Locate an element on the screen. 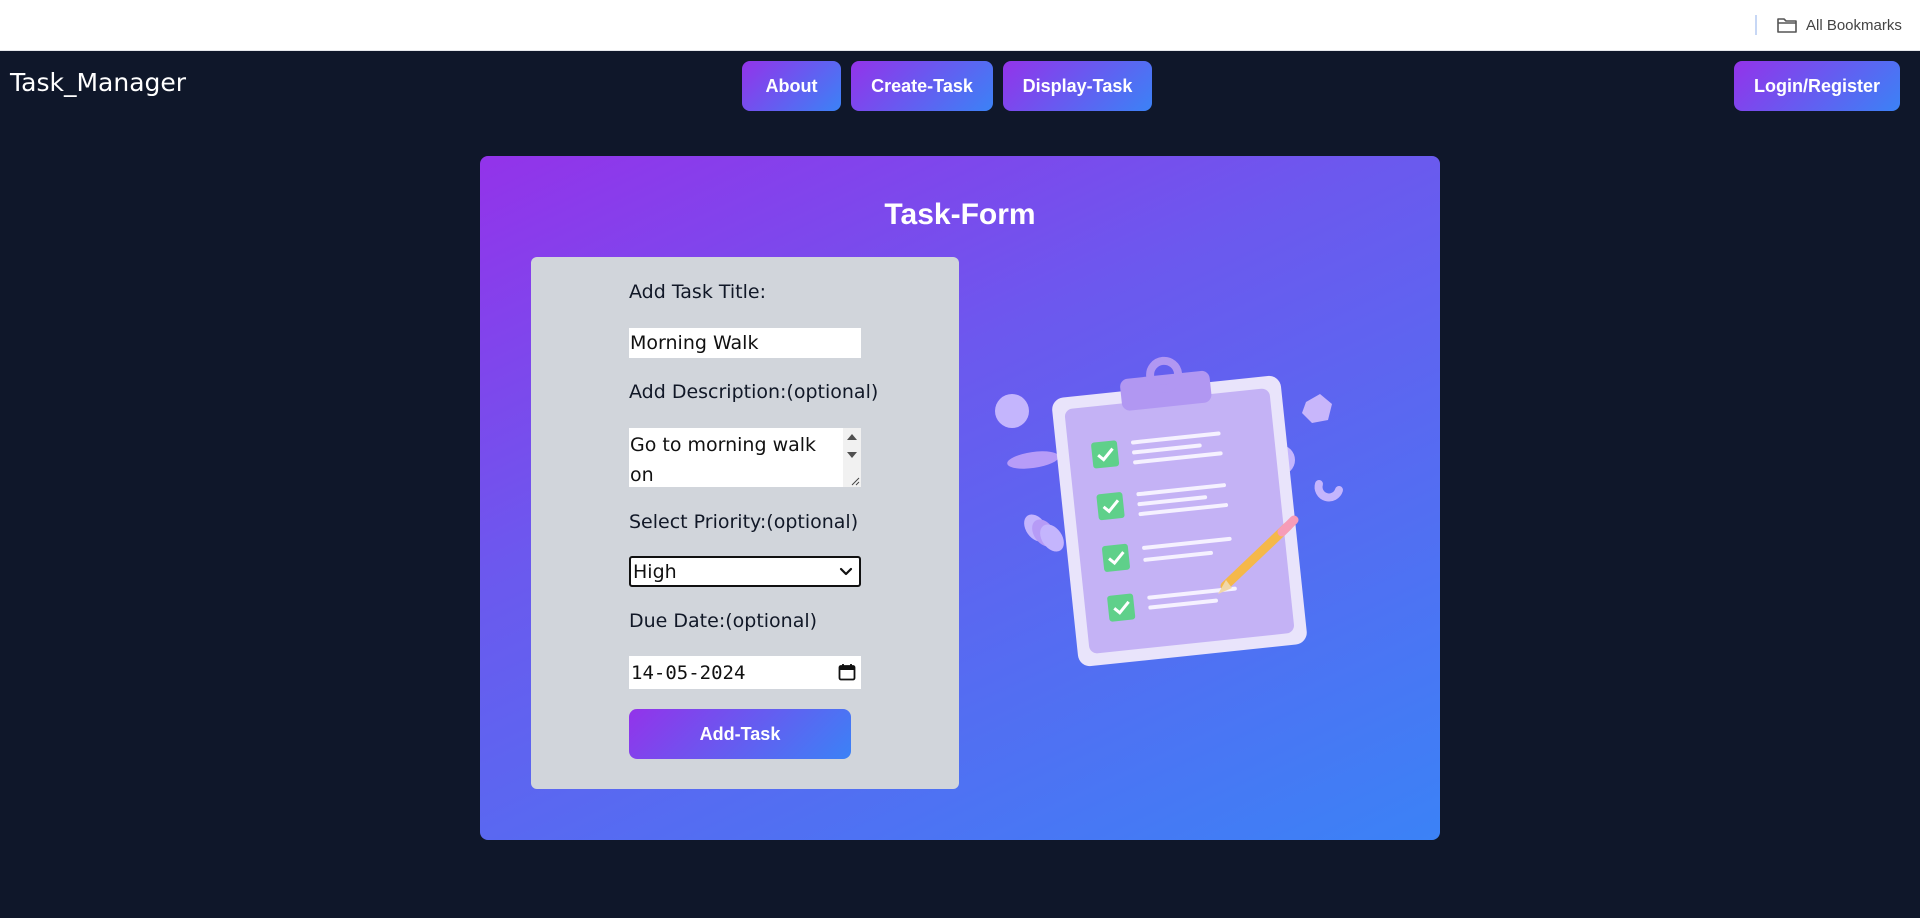 The width and height of the screenshot is (1920, 918). description-label: Add Description:(optional) is located at coordinates (754, 392).